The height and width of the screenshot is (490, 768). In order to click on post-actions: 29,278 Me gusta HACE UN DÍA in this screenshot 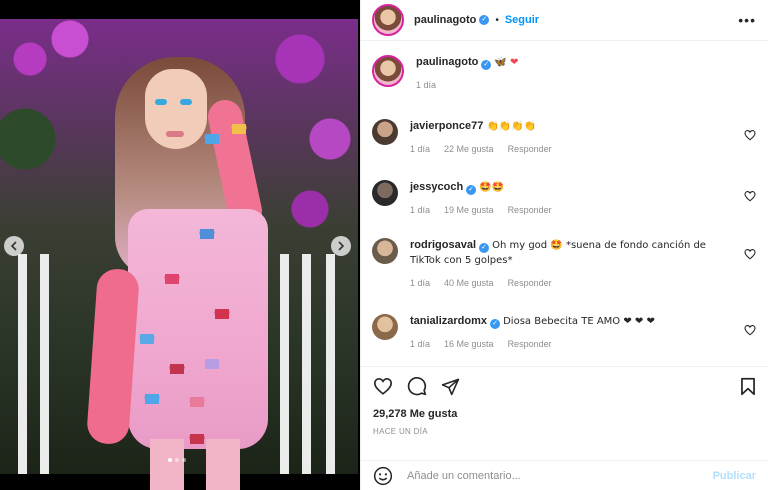, I will do `click(564, 414)`.